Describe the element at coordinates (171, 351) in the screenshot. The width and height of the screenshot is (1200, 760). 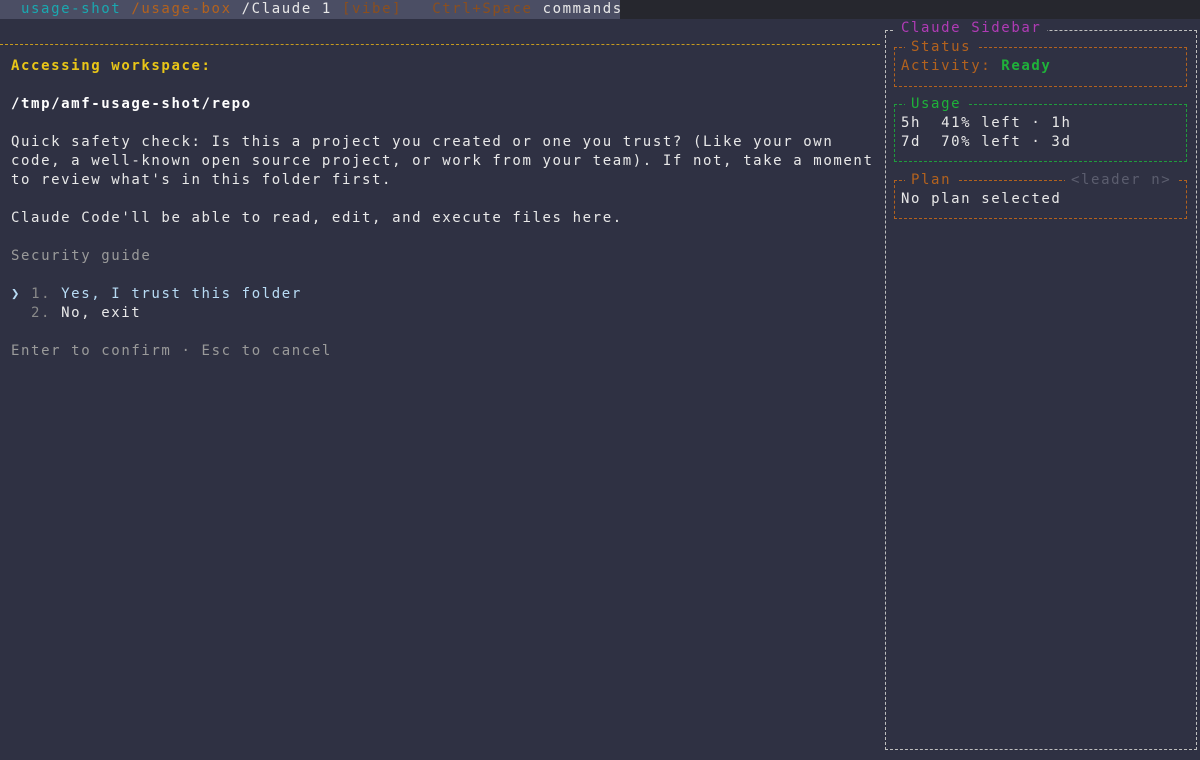
I see `keyboard-hint: Enter to confirm · Esc to cancel` at that location.